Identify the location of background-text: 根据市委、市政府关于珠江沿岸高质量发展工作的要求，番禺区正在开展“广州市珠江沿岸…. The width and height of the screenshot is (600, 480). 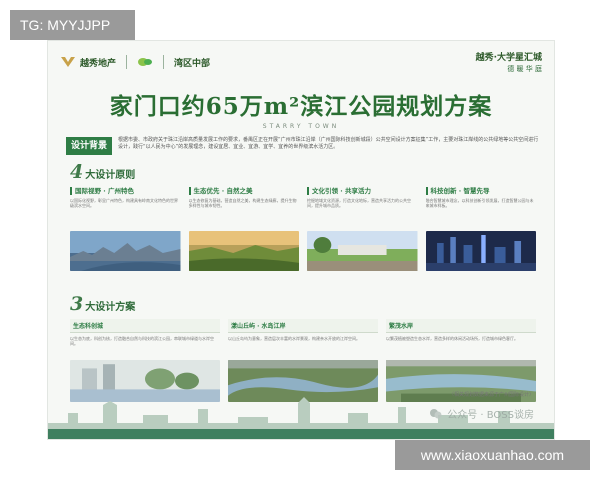
(328, 143).